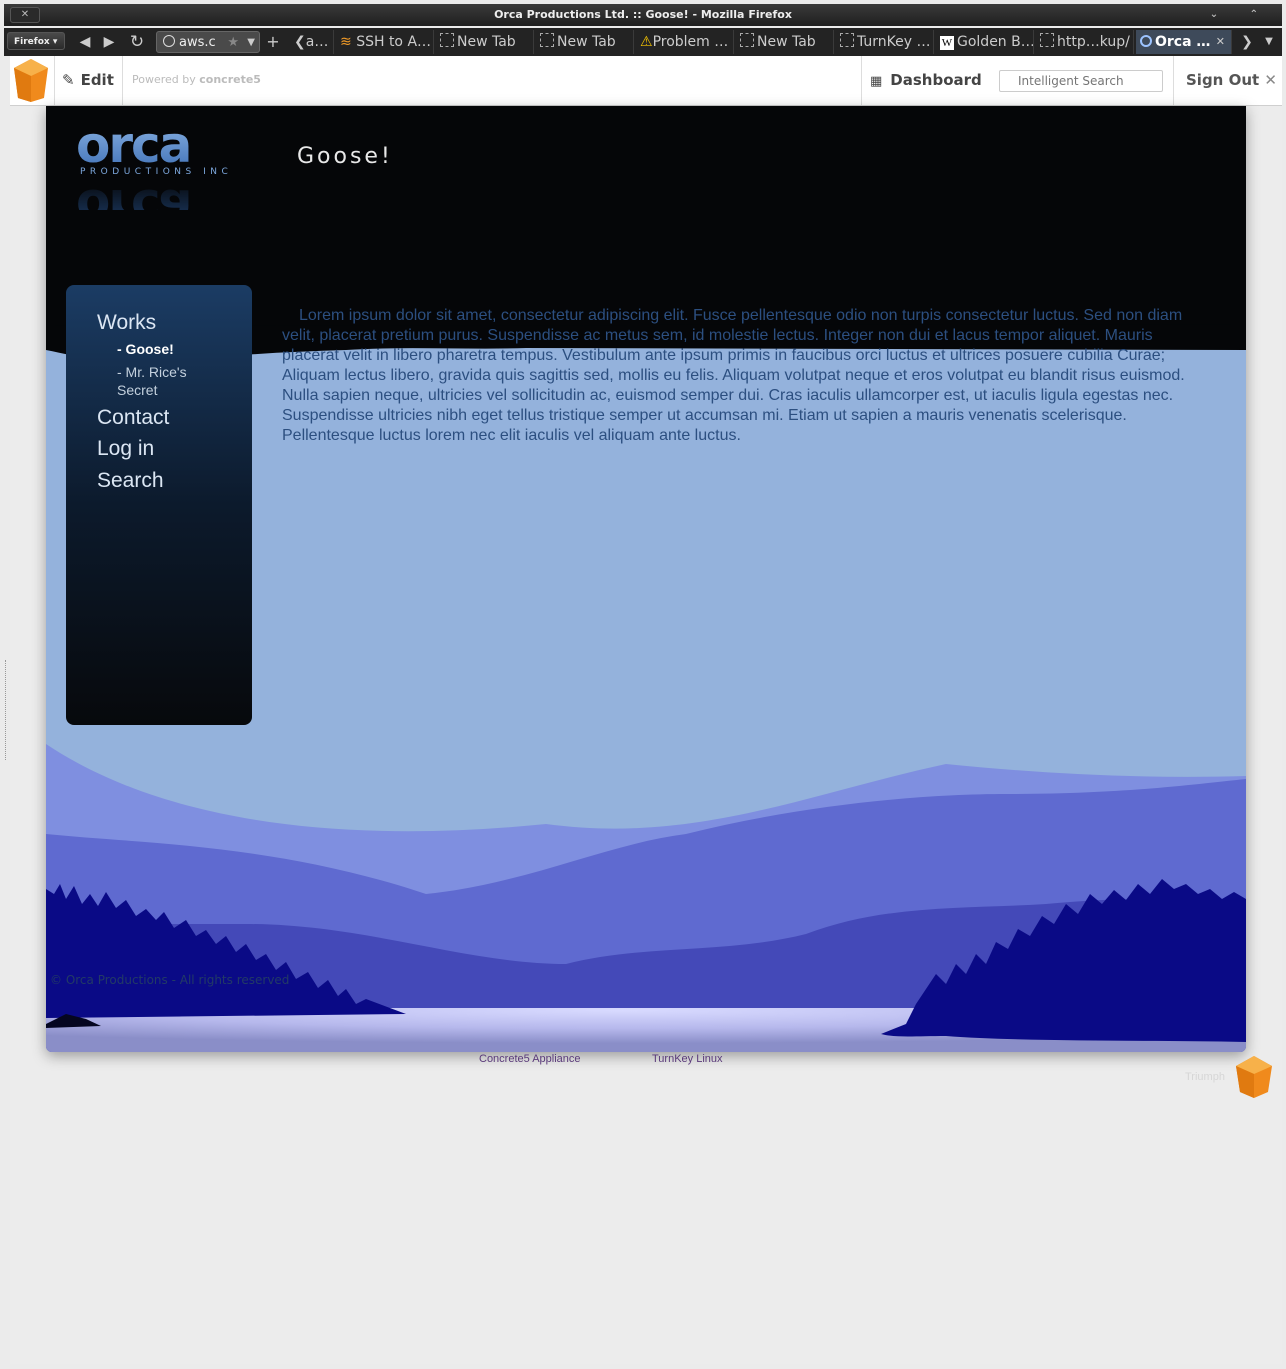 The width and height of the screenshot is (1286, 1369). Describe the element at coordinates (345, 156) in the screenshot. I see `page-title: Goose!` at that location.